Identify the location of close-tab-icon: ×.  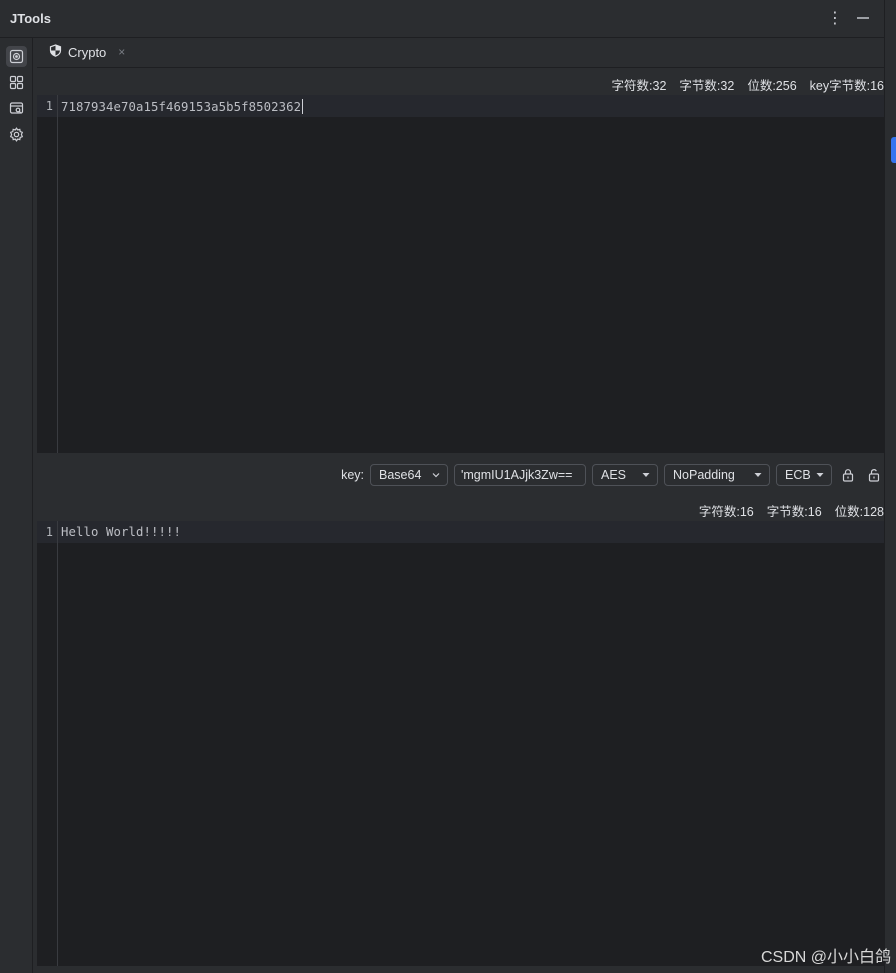
(121, 52).